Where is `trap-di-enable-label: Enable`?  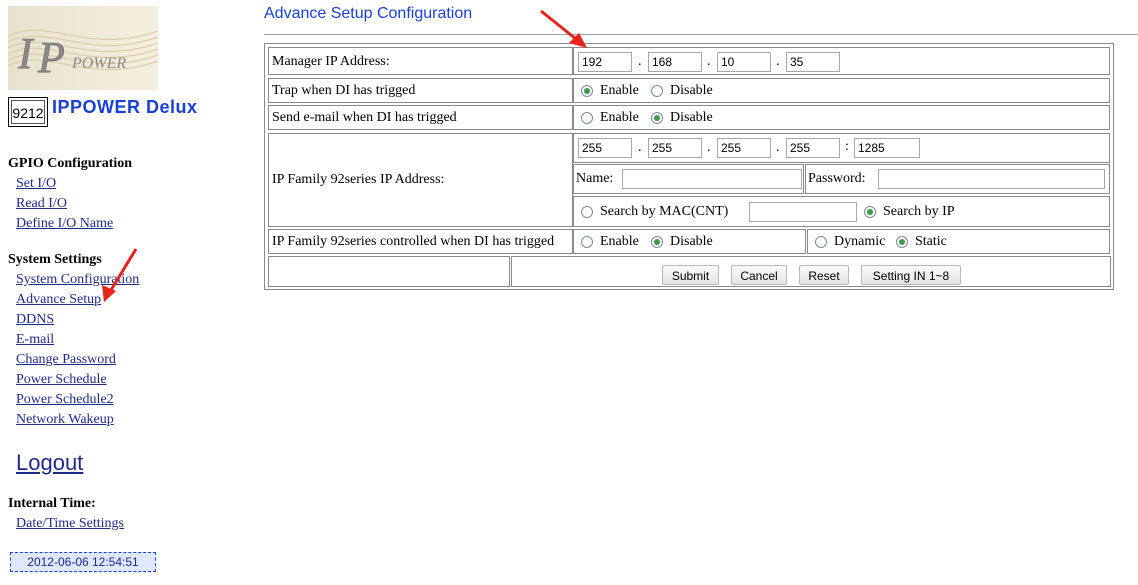
trap-di-enable-label: Enable is located at coordinates (619, 90).